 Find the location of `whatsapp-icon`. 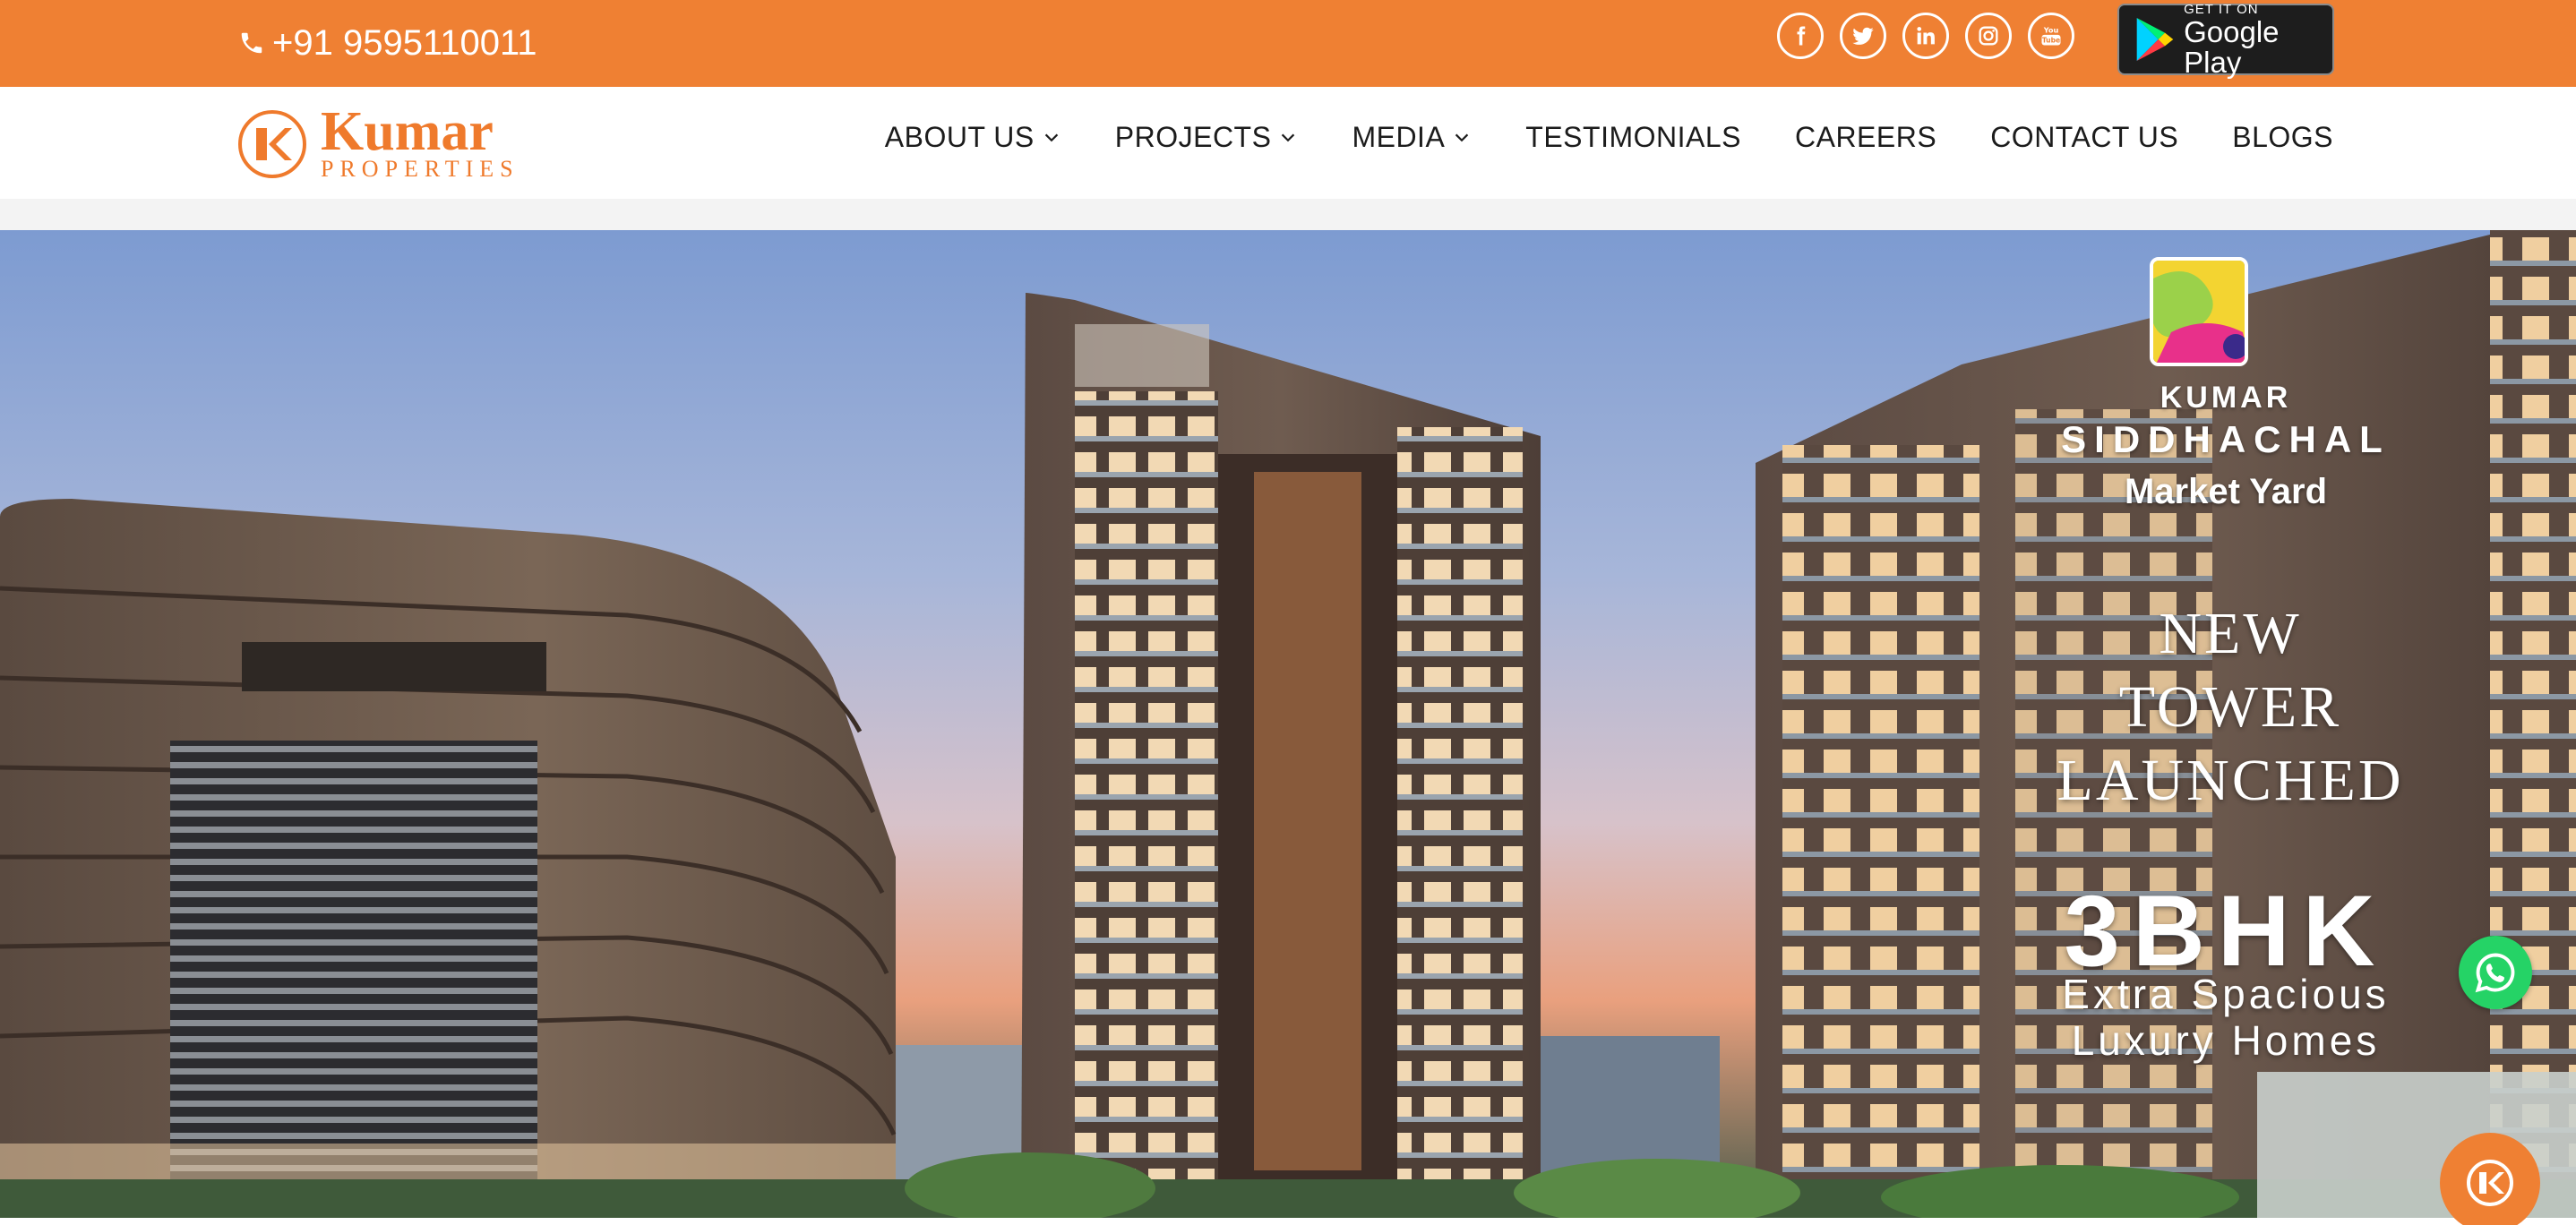

whatsapp-icon is located at coordinates (2495, 973).